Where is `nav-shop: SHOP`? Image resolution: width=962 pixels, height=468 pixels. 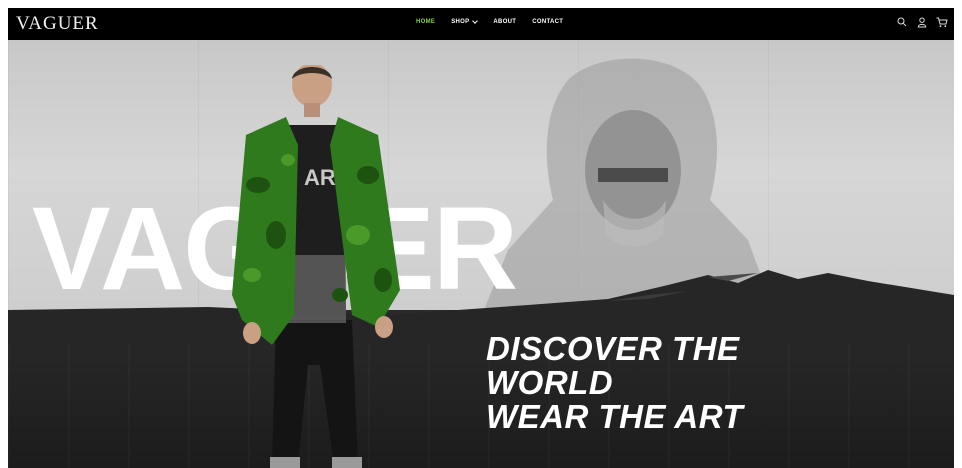
nav-shop: SHOP is located at coordinates (465, 21).